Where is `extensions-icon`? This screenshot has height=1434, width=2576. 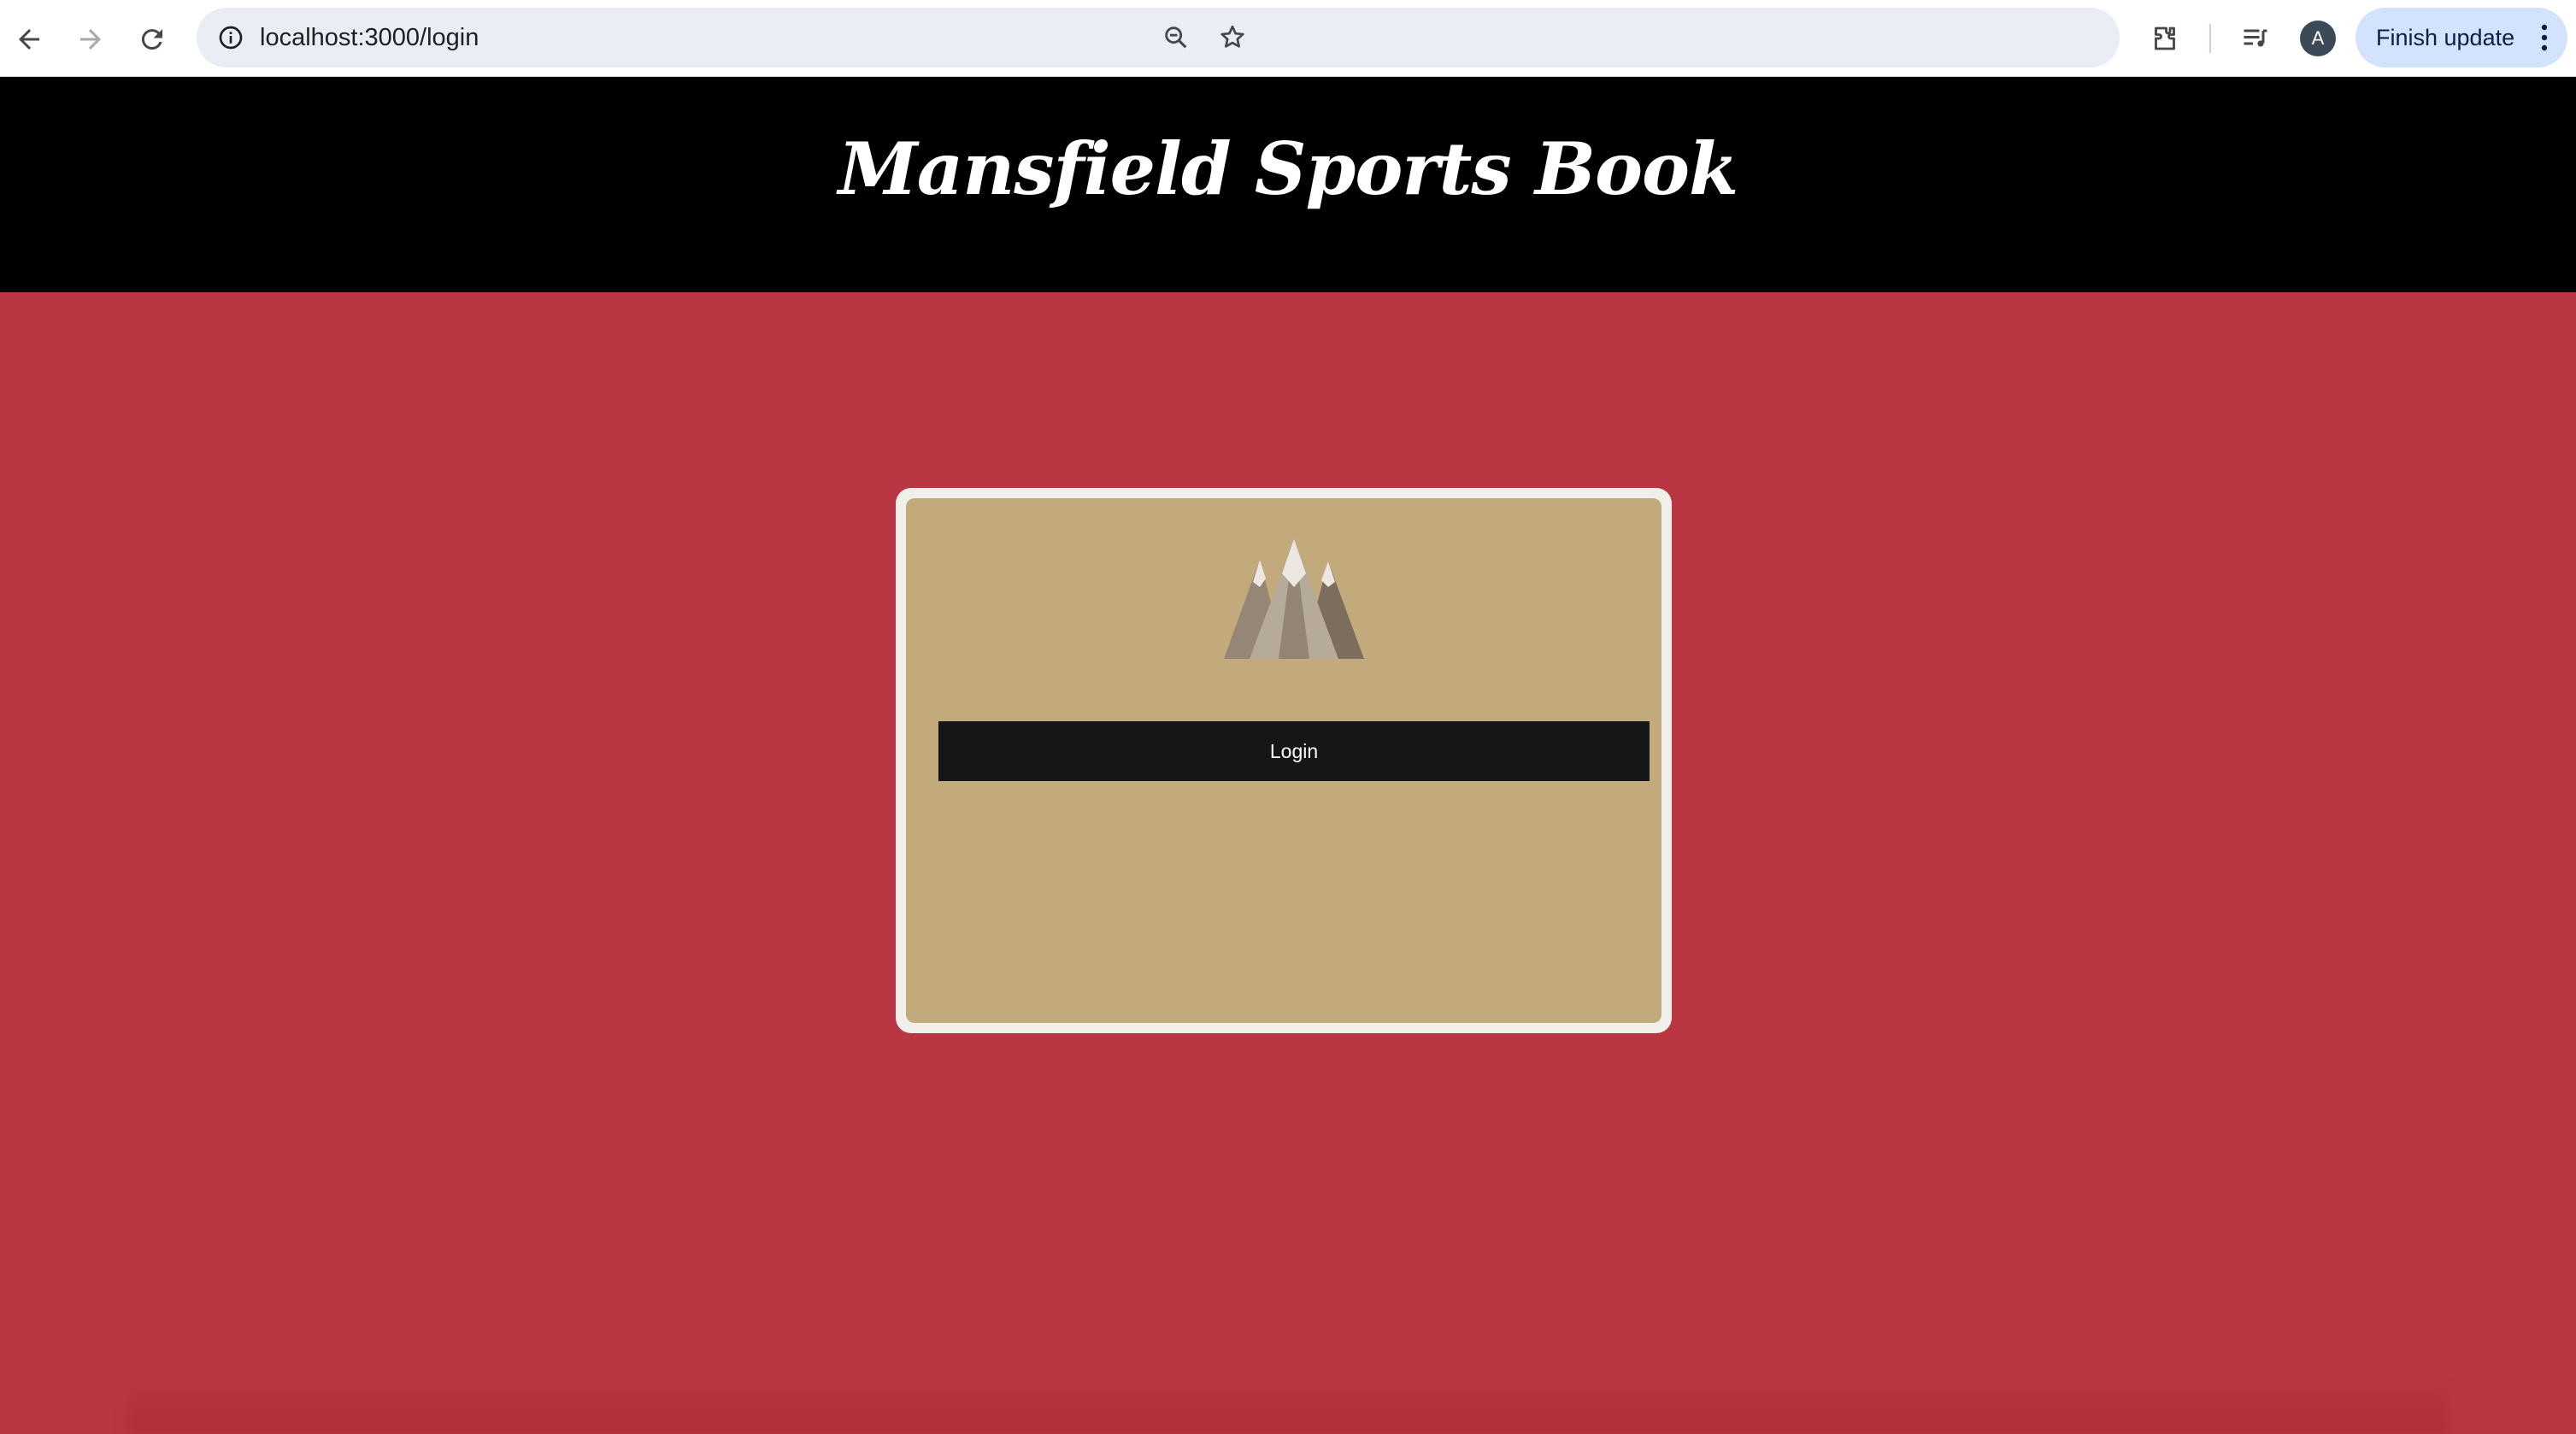
extensions-icon is located at coordinates (2165, 39).